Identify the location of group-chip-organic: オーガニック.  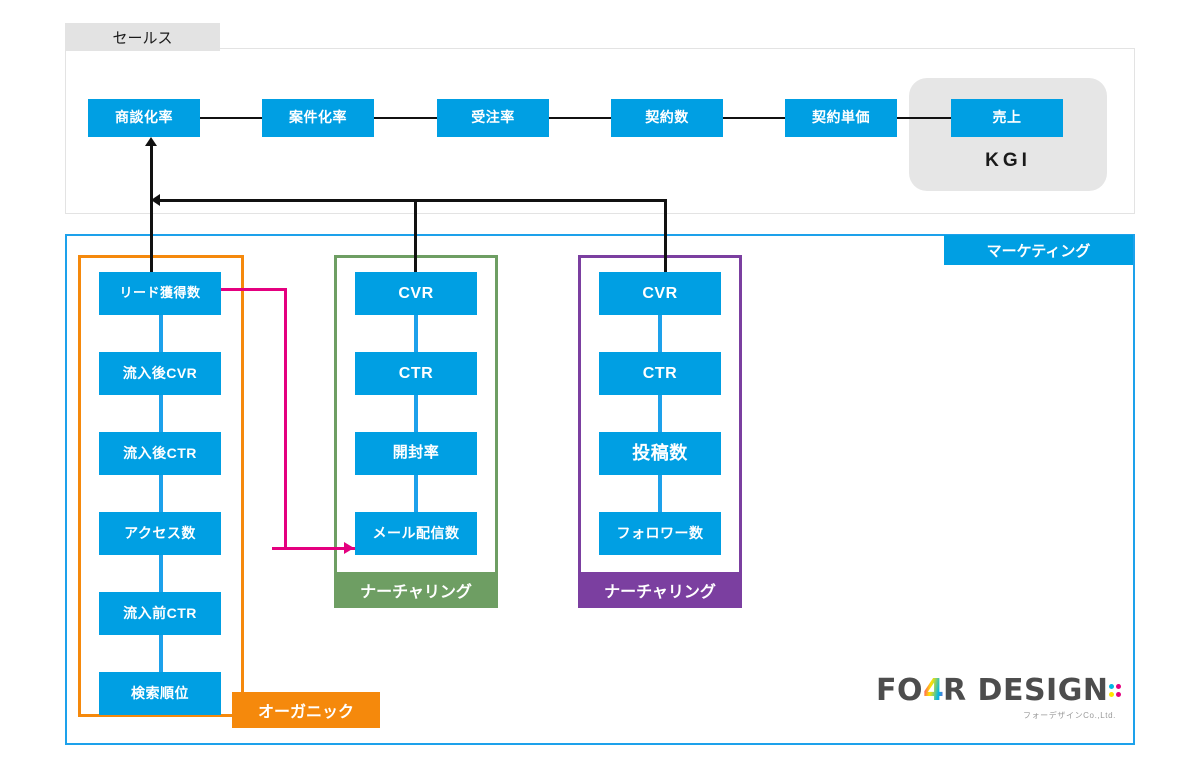
(306, 710).